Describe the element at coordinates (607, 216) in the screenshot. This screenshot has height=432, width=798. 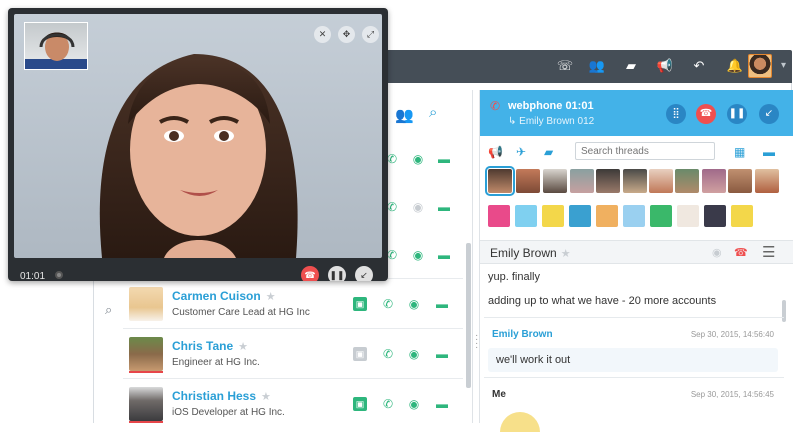
I see `ice-cream-icon` at that location.